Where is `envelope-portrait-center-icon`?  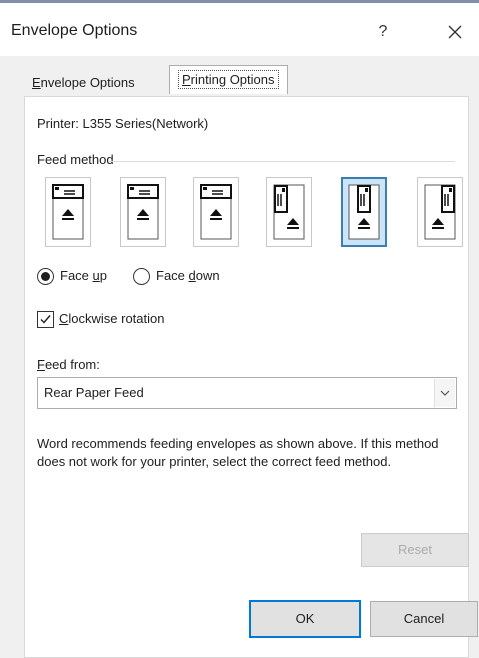
envelope-portrait-center-icon is located at coordinates (364, 212).